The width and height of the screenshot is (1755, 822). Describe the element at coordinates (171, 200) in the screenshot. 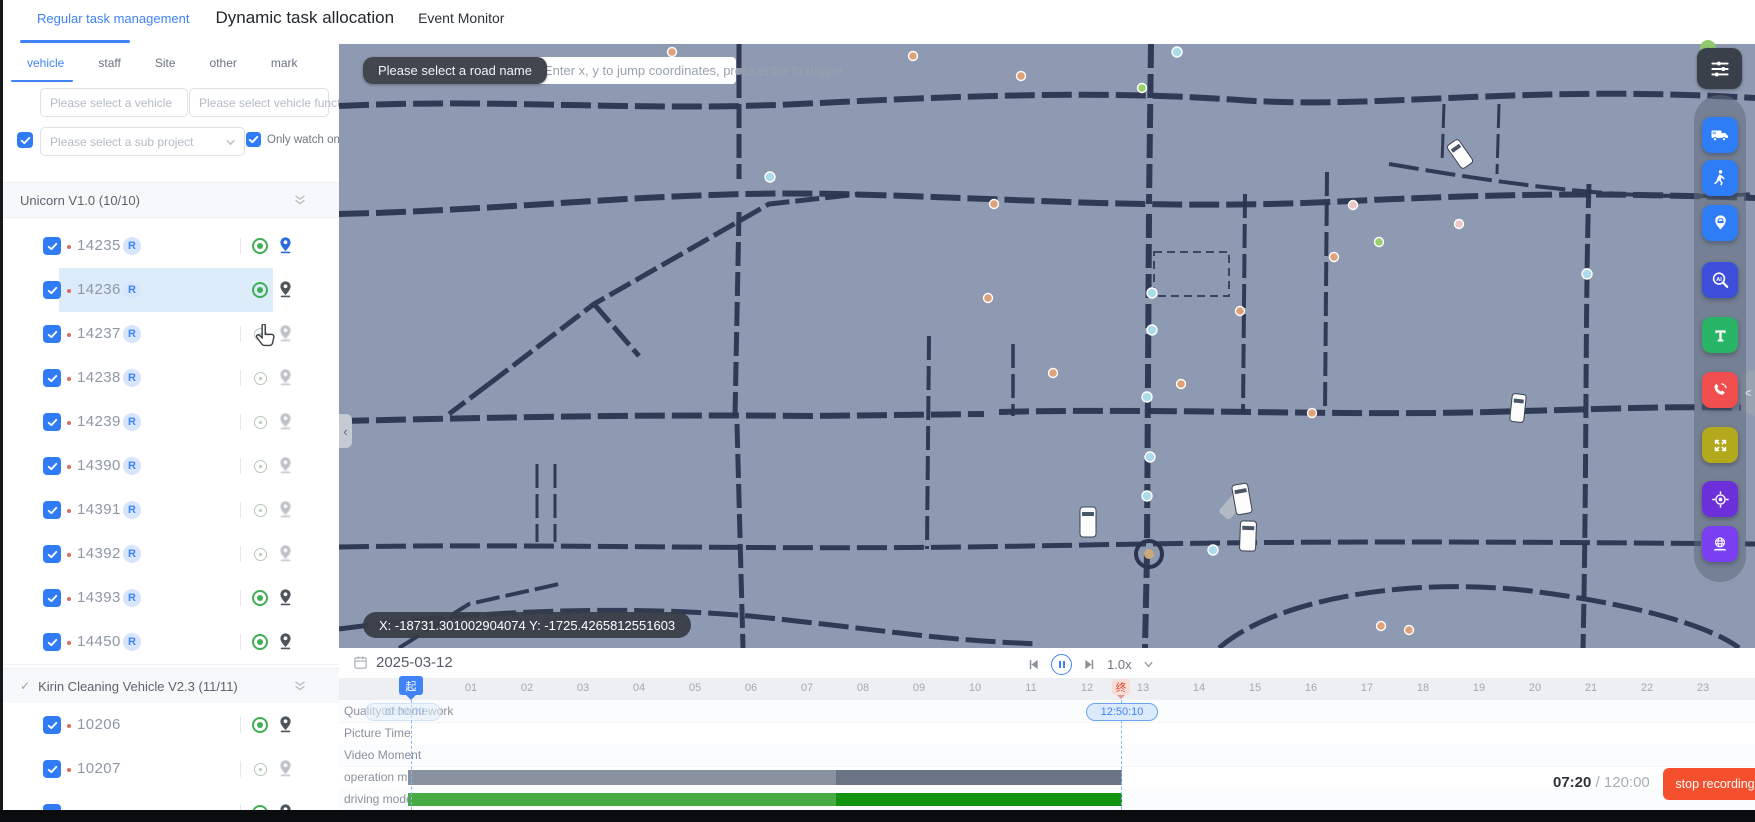

I see `vehicle-group-header: Unicorn V1.0 (10/10)` at that location.